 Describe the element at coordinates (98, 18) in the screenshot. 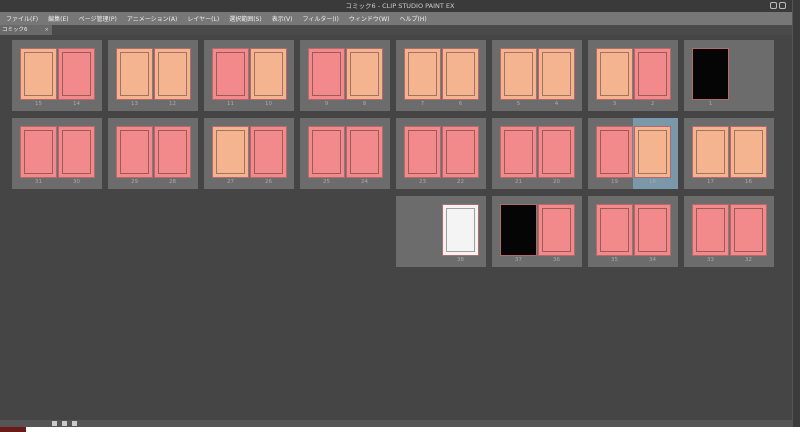

I see `menu-page: ページ管理(P)` at that location.